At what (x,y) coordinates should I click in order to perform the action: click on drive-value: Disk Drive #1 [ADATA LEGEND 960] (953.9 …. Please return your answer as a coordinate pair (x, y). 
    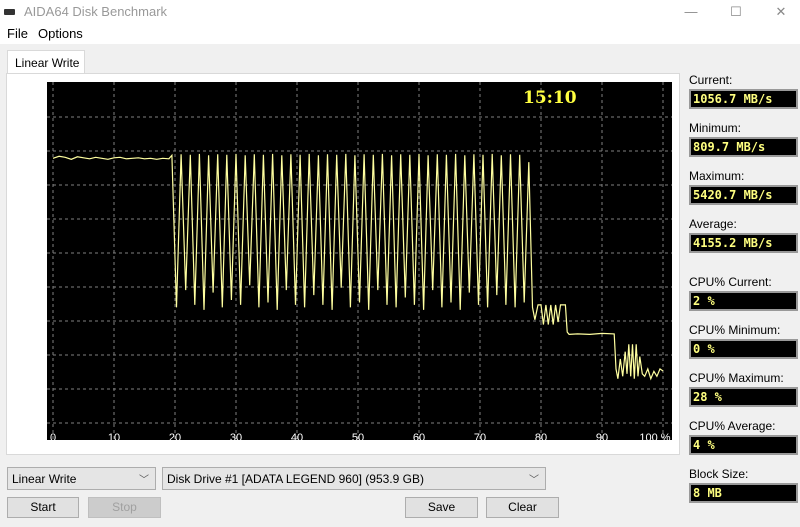
    Looking at the image, I should click on (295, 479).